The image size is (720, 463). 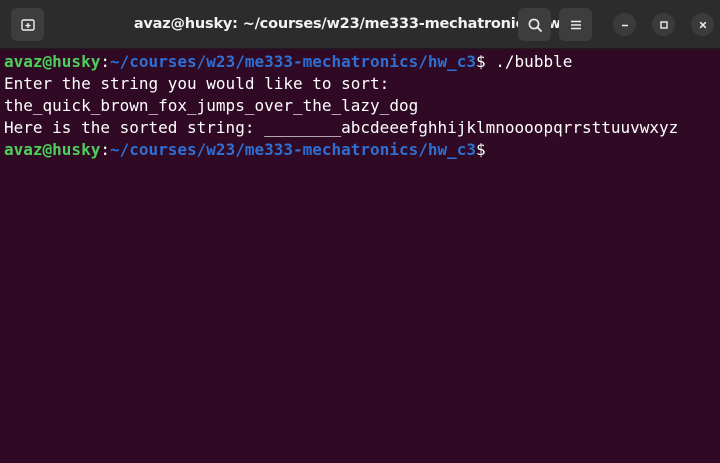 I want to click on minimize-icon, so click(x=624, y=25).